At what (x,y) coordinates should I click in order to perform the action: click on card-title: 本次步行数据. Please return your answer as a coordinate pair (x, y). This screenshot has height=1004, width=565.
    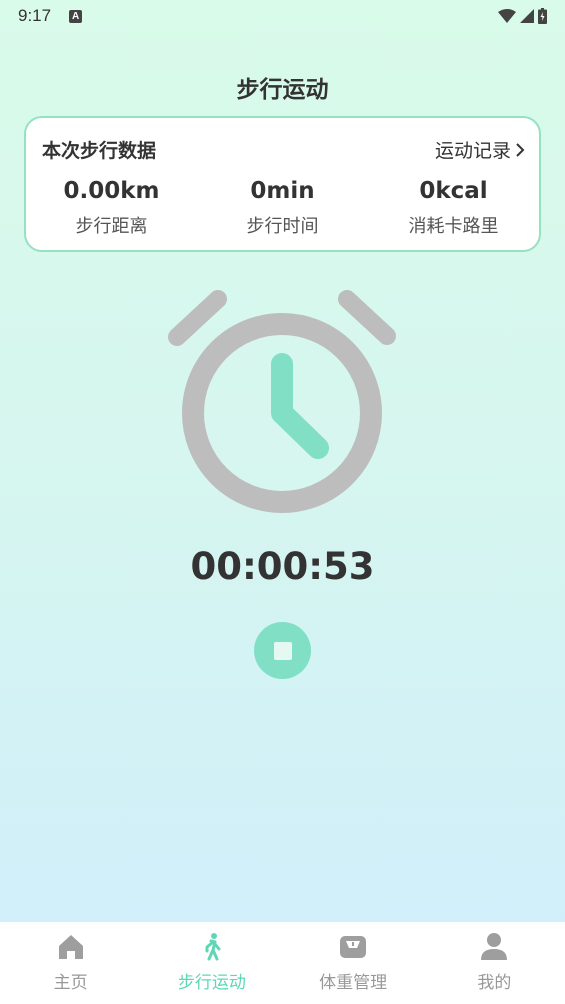
    Looking at the image, I should click on (99, 151).